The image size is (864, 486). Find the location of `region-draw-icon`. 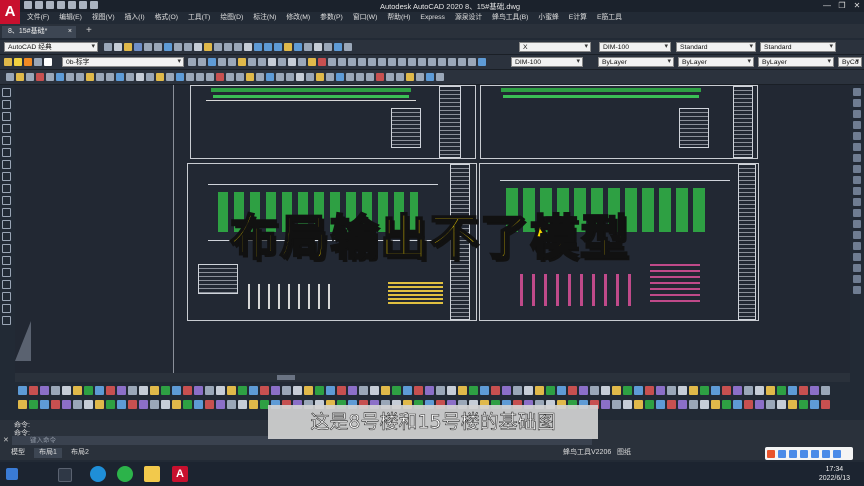

region-draw-icon is located at coordinates (6, 284).